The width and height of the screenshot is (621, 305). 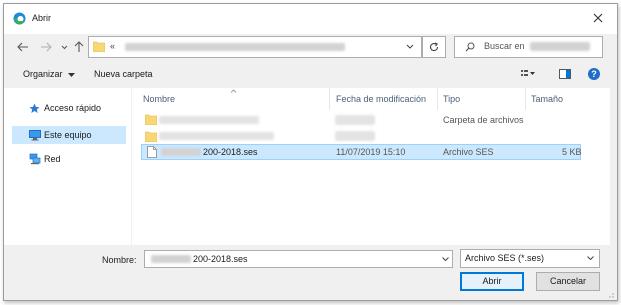 I want to click on back-button, so click(x=23, y=47).